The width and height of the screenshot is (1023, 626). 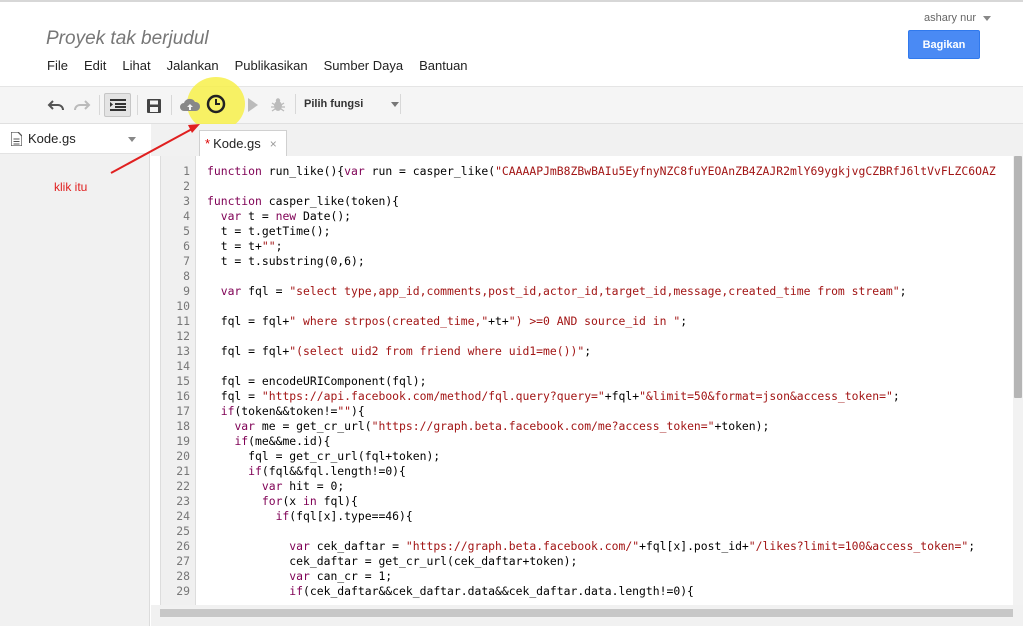 I want to click on code-line: 23 for(x in fql){, so click(x=592, y=501).